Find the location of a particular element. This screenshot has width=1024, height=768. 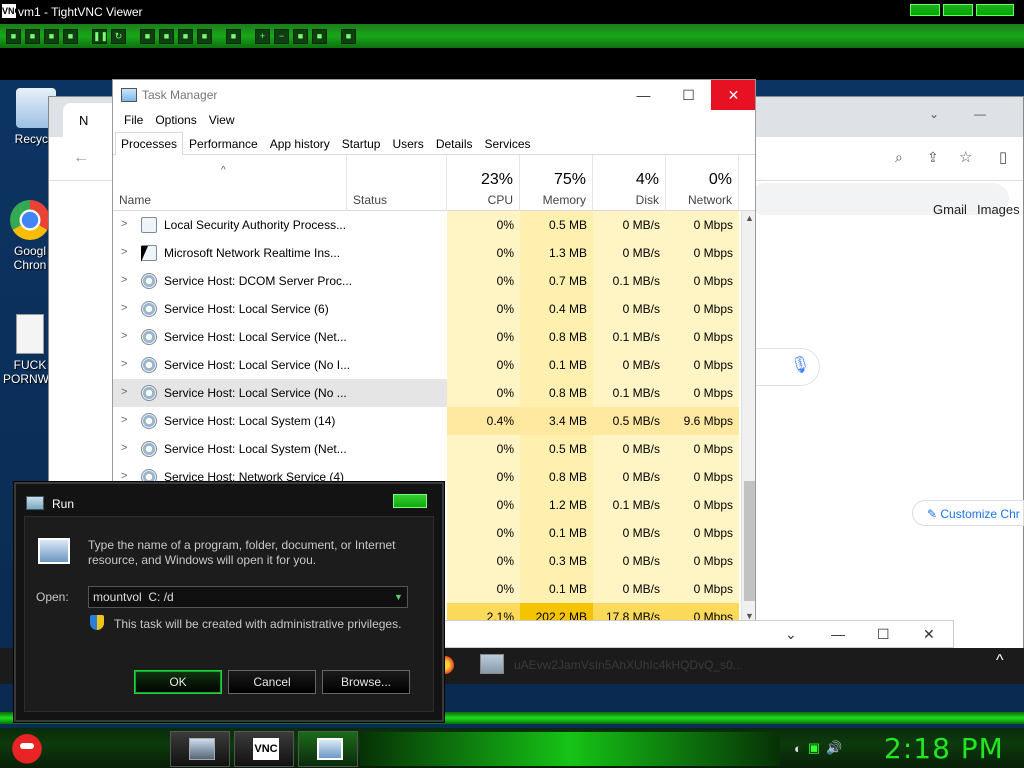

vnc-minimize-button is located at coordinates (925, 10).